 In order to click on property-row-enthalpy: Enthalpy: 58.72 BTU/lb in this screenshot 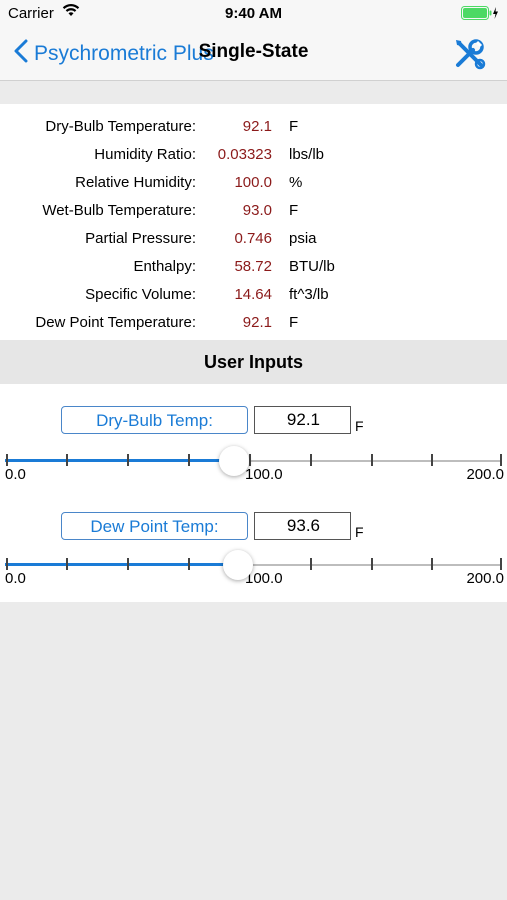, I will do `click(253, 267)`.